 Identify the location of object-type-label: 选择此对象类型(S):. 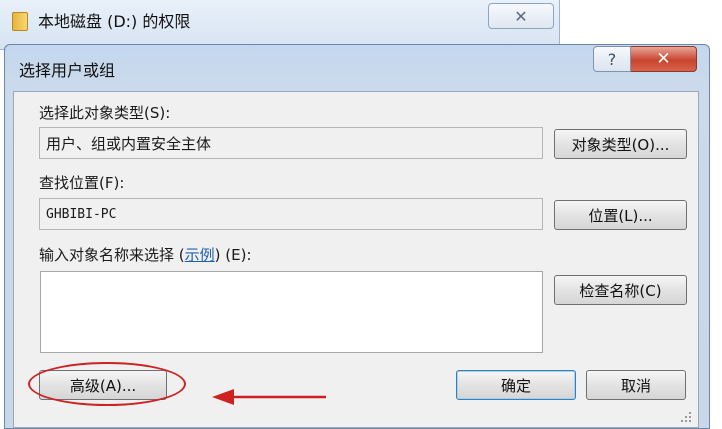
(105, 113).